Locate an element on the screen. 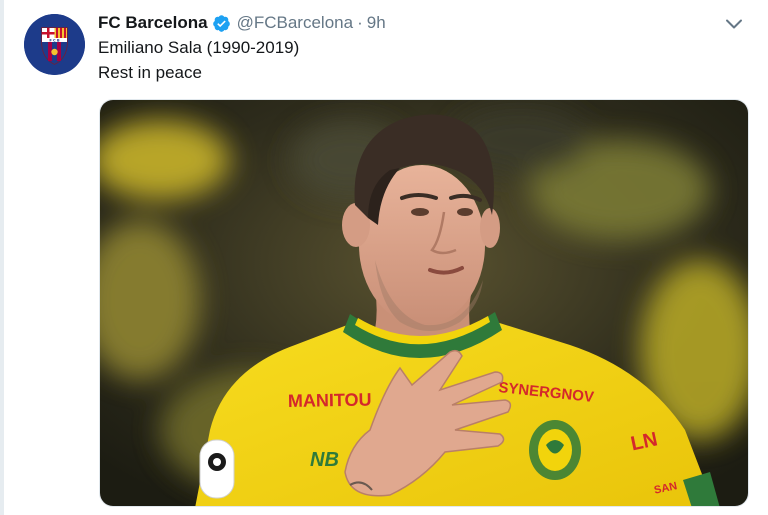  sponsor-text-manitou: MANITOU is located at coordinates (330, 400).